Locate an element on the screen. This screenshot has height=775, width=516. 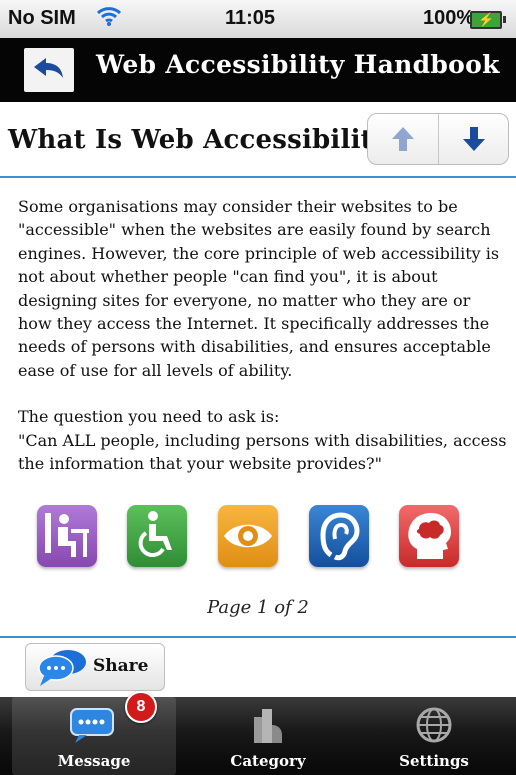
previous-page-button is located at coordinates (403, 139).